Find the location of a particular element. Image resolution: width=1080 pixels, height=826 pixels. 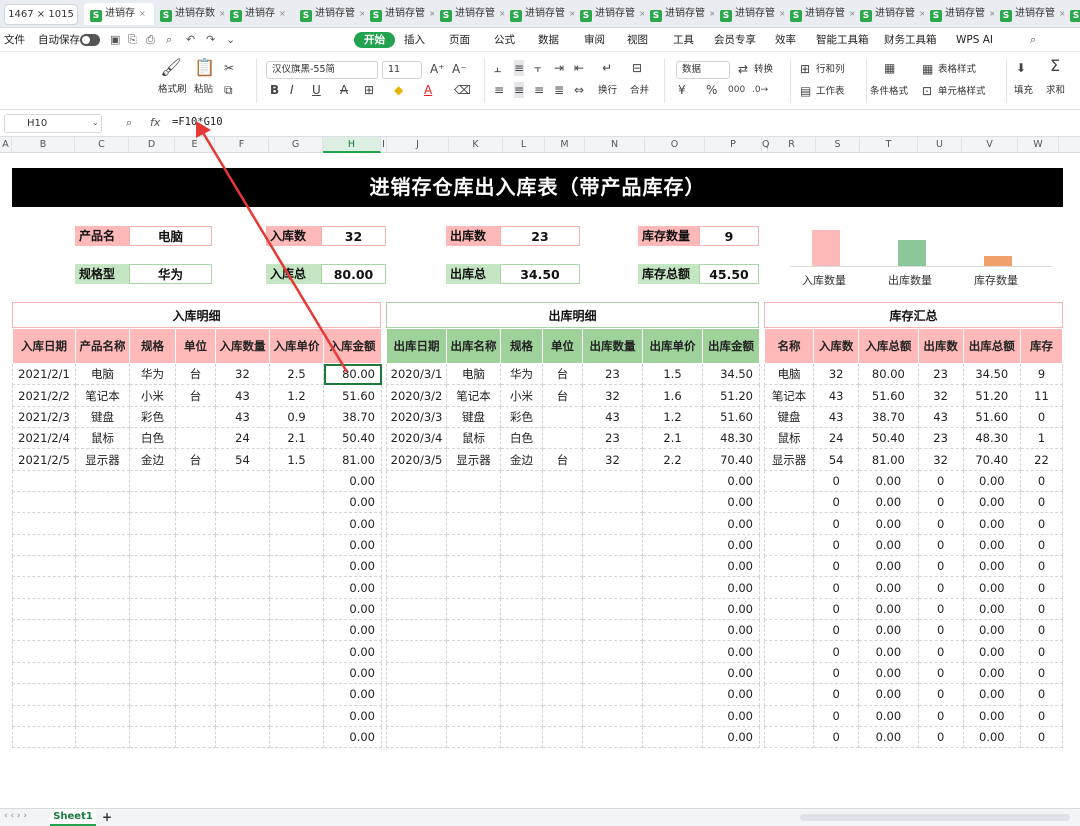

add-sheet-button: + is located at coordinates (107, 817).